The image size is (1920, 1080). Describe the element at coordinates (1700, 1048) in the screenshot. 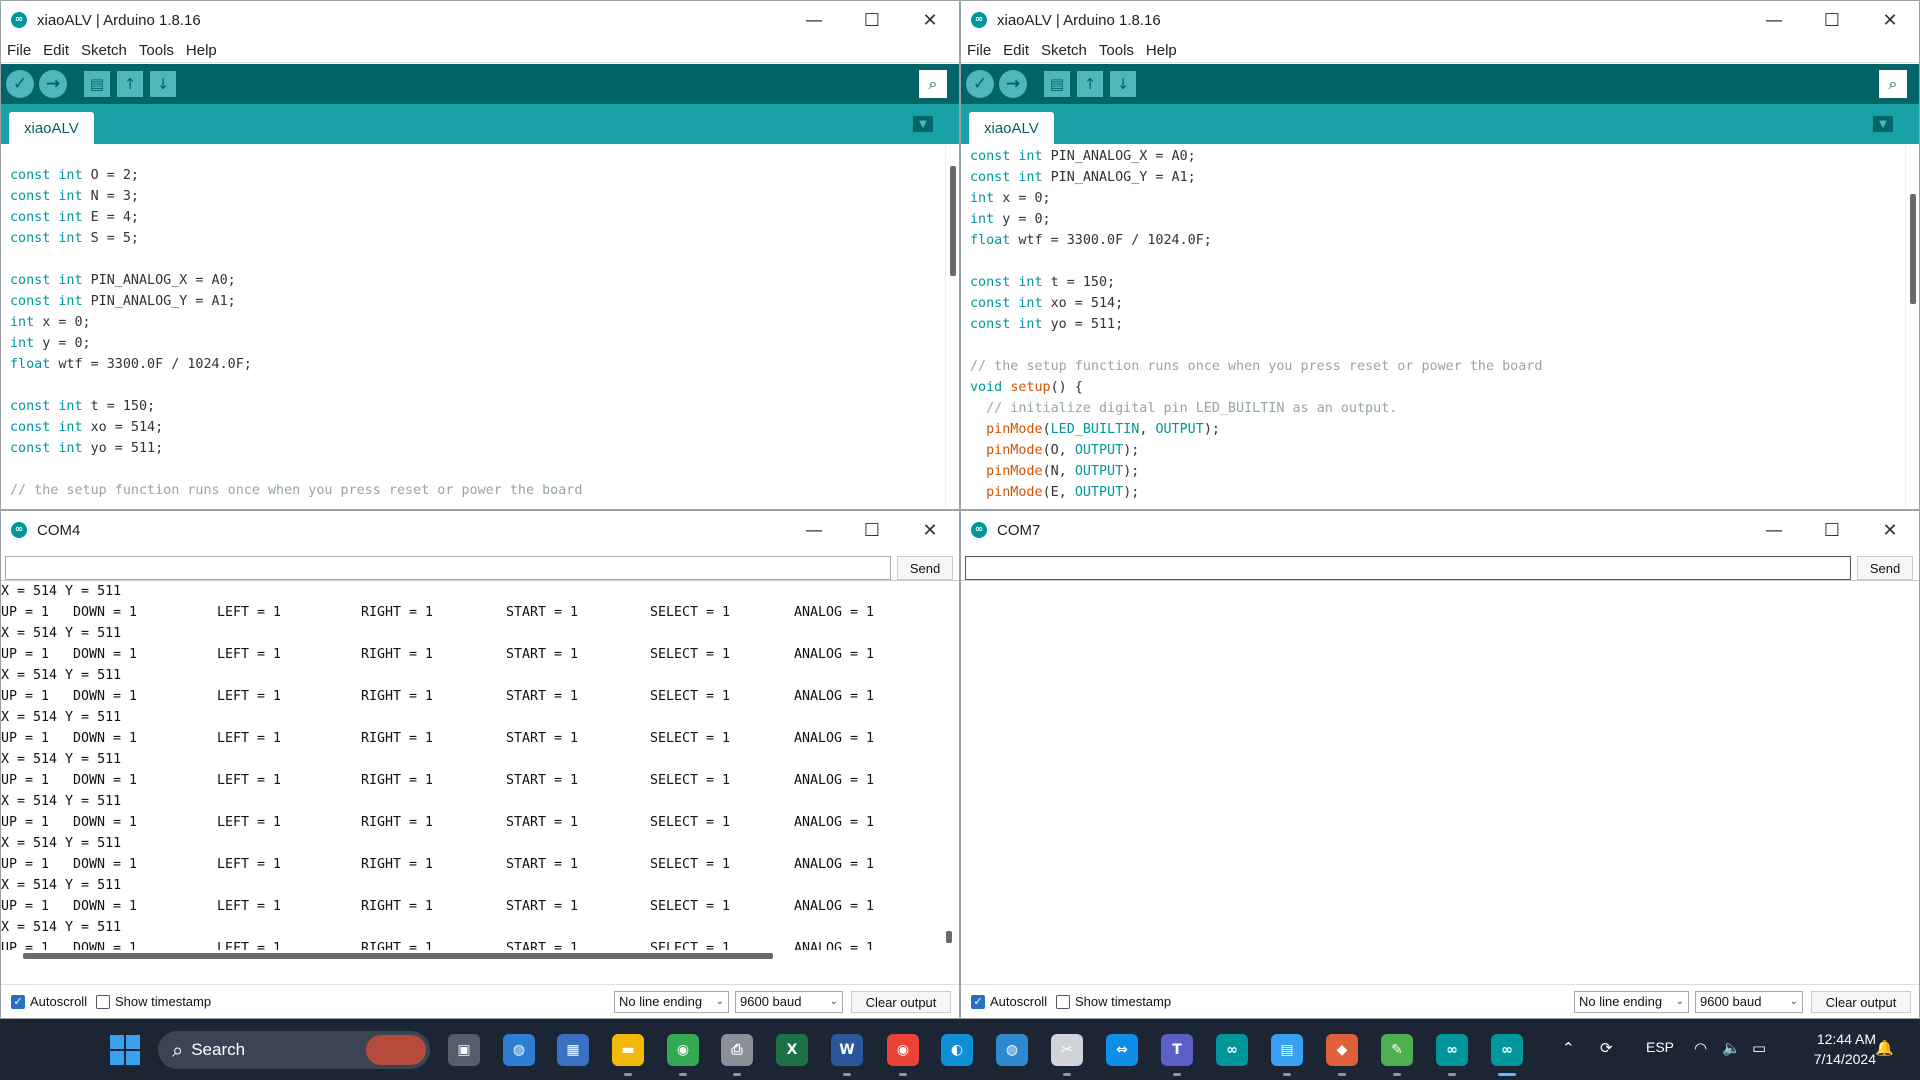

I see `wifi-icon: ◠` at that location.